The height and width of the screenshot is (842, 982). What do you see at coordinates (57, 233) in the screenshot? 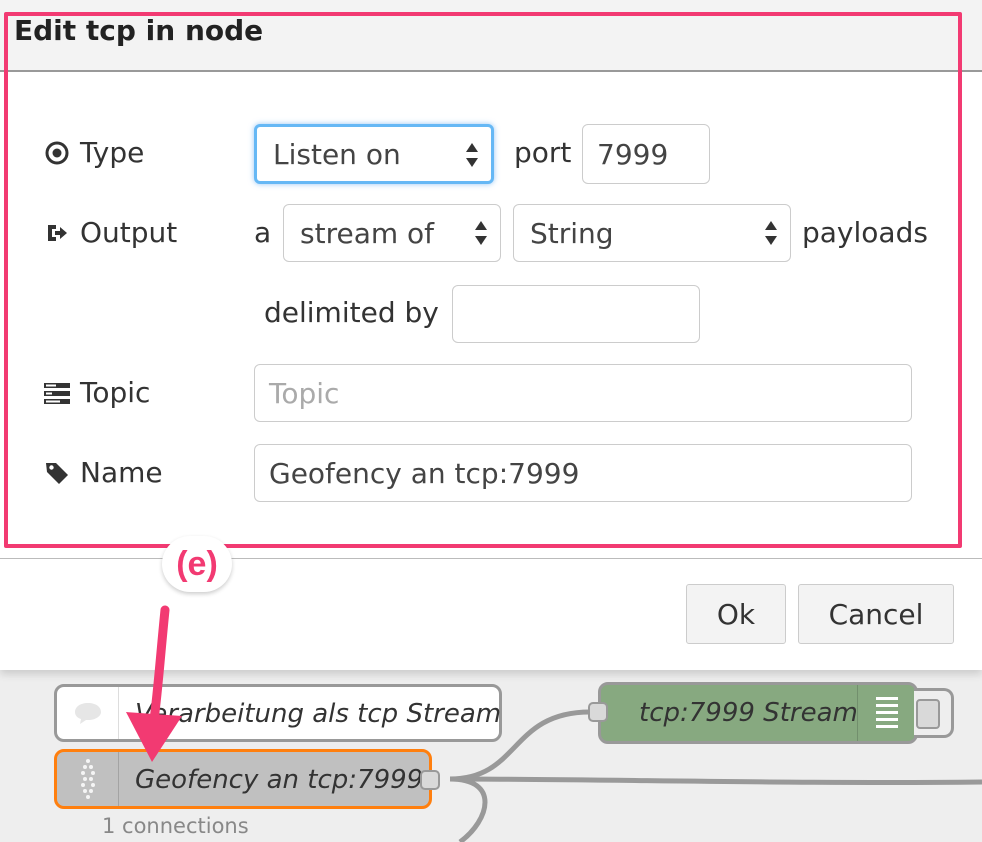
I see `sign-out-icon` at bounding box center [57, 233].